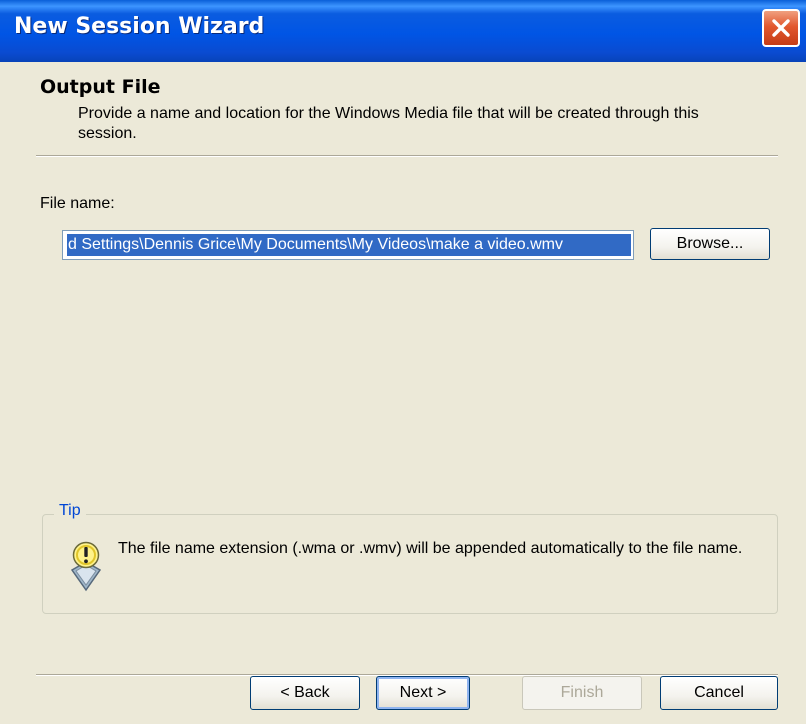 This screenshot has width=806, height=724. Describe the element at coordinates (139, 26) in the screenshot. I see `window-title: New Session Wizard` at that location.